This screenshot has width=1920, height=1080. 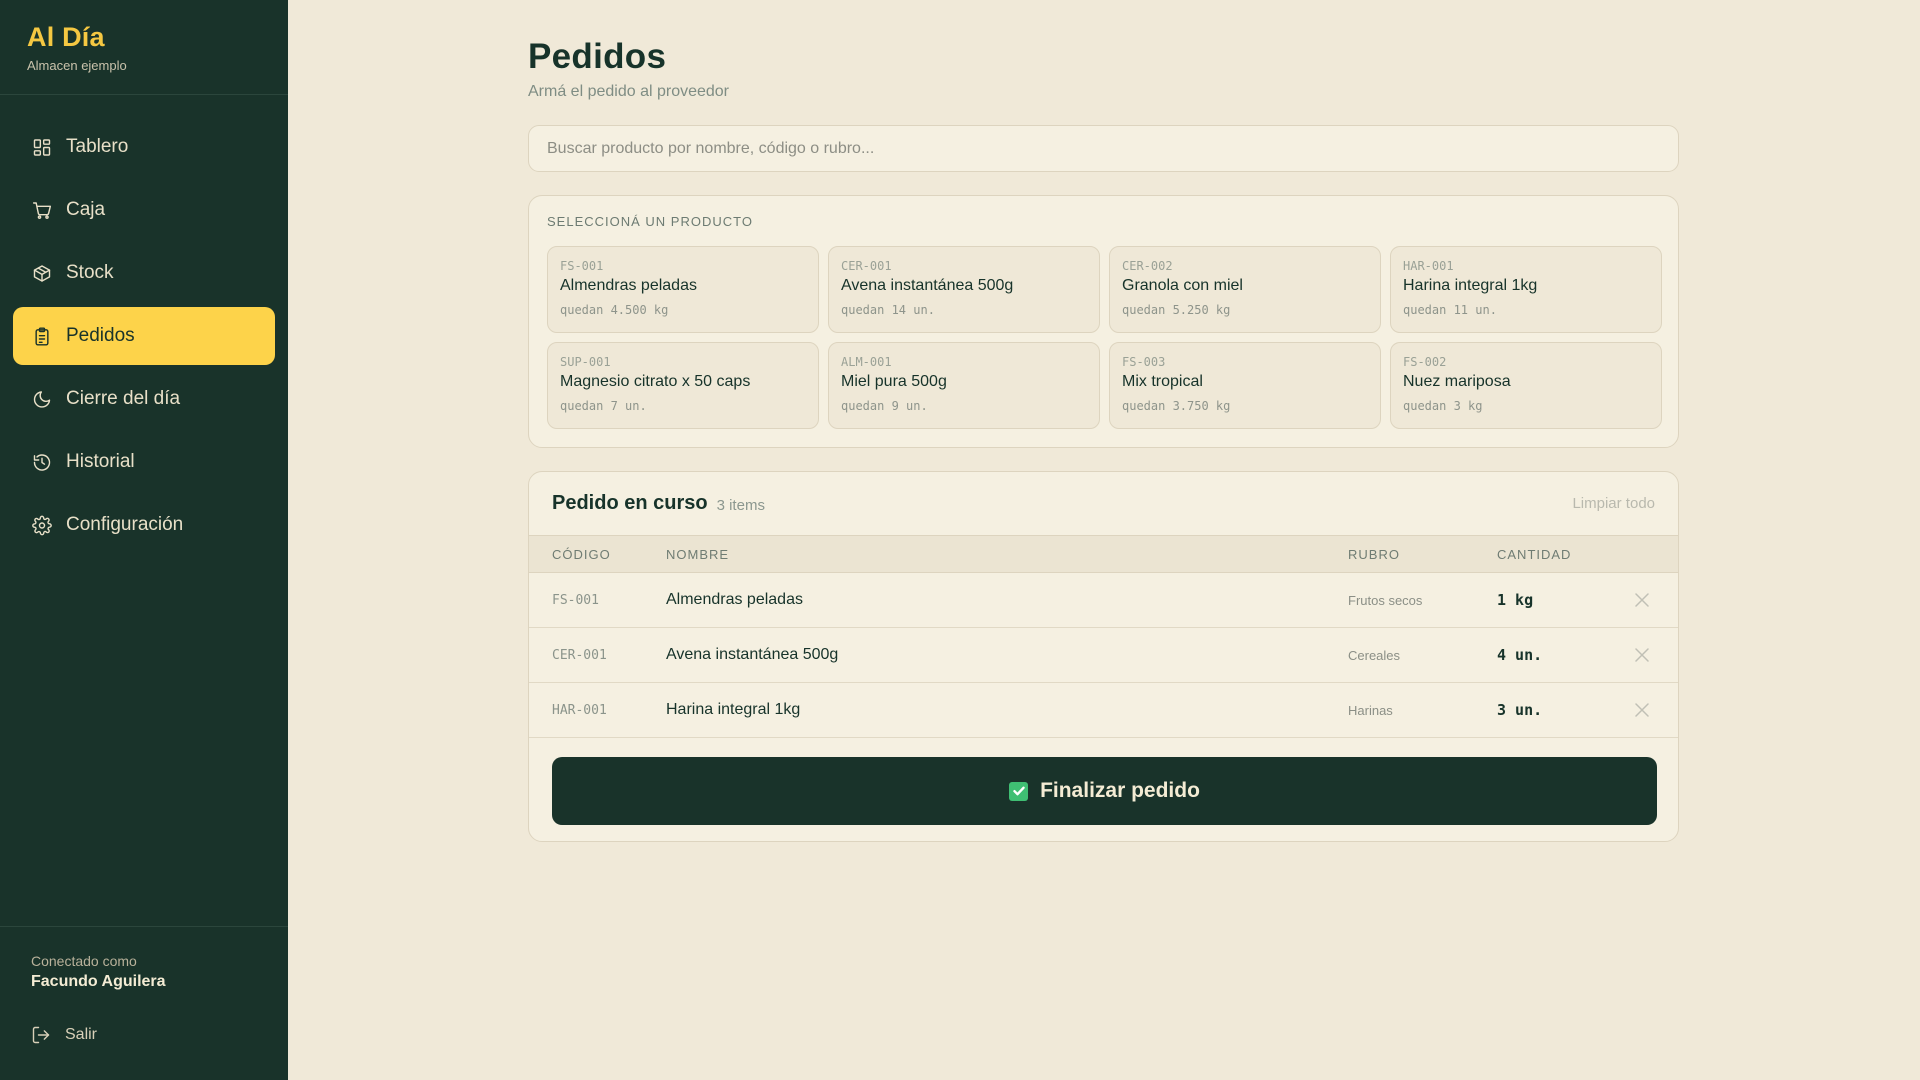 I want to click on connected-label: Conectado como, so click(x=84, y=961).